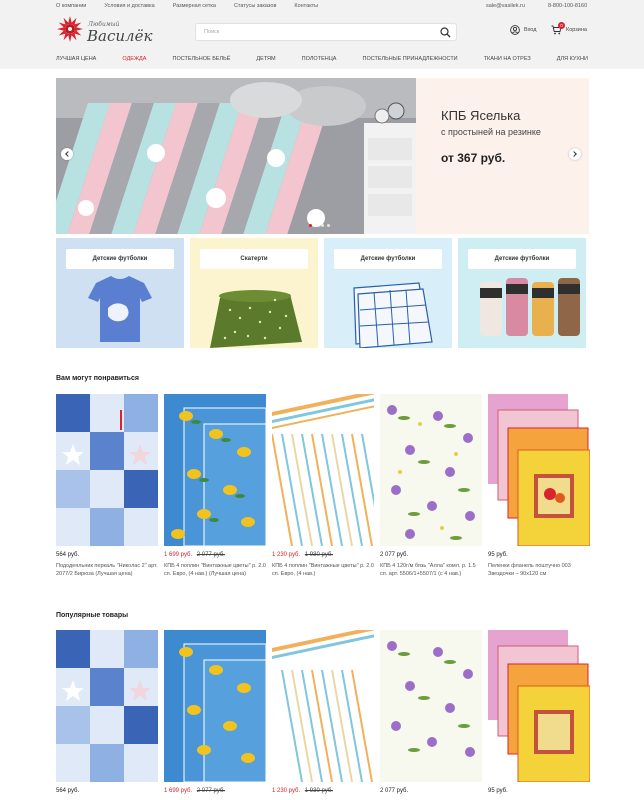  I want to click on price-row: 564 руб., so click(107, 791).